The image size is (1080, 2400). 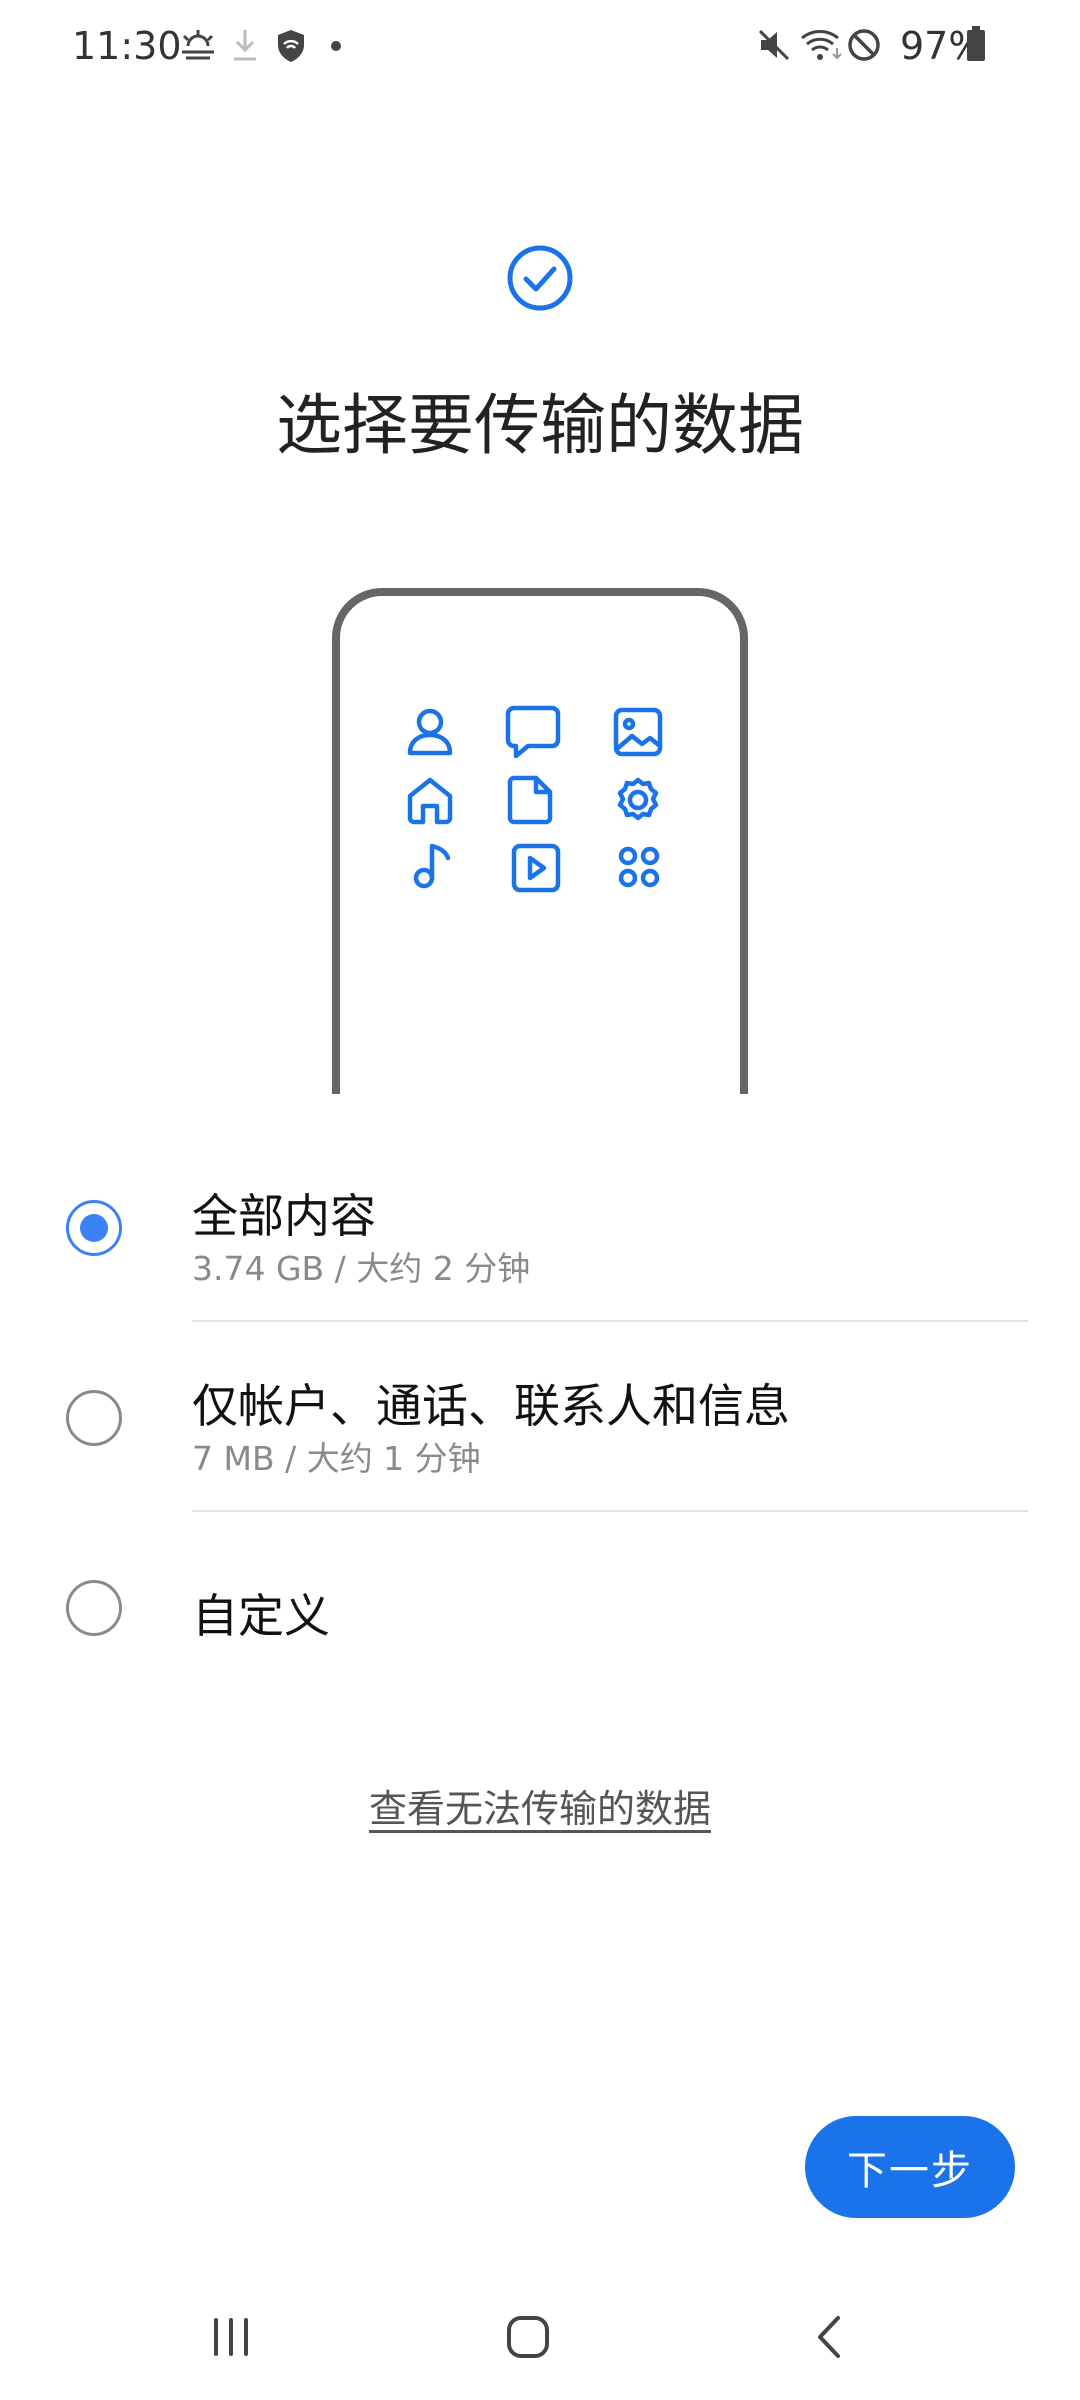 What do you see at coordinates (430, 732) in the screenshot?
I see `person-icon` at bounding box center [430, 732].